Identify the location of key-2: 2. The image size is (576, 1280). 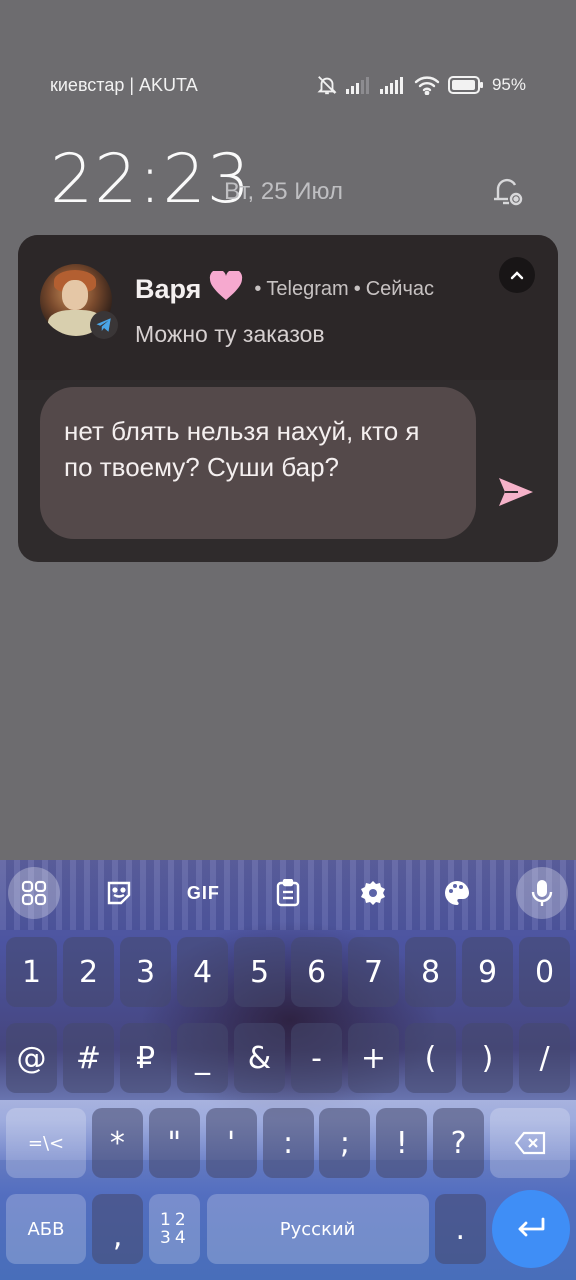
(88, 972).